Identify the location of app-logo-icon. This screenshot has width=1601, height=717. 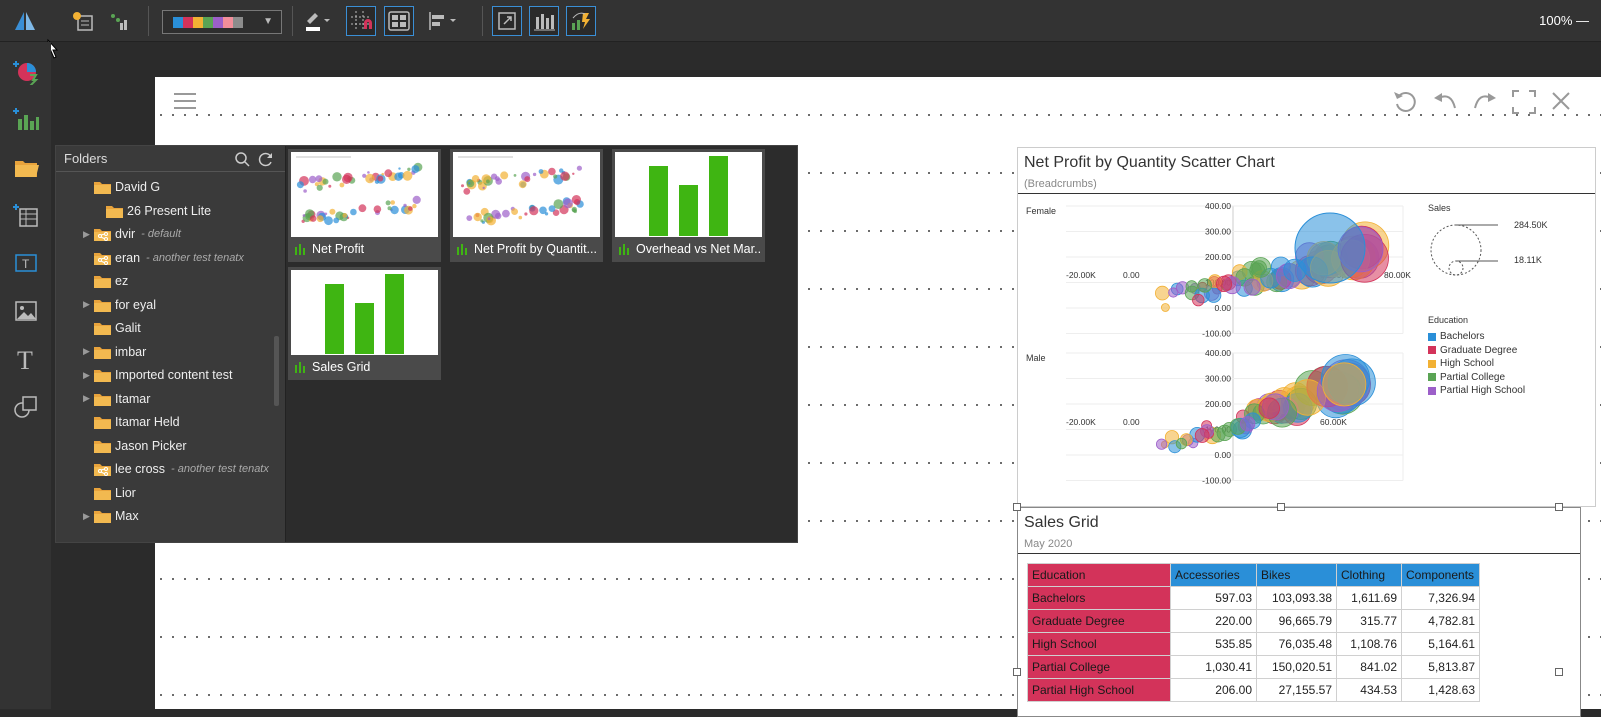
(25, 21).